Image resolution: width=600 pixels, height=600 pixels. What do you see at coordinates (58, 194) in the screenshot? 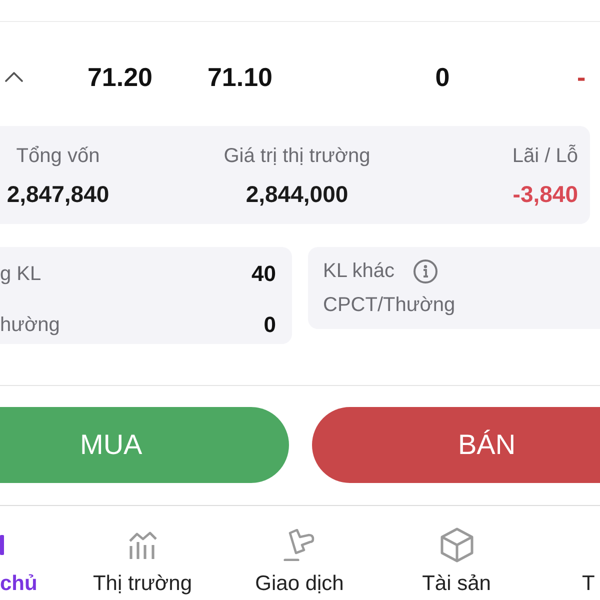
I see `summary-value: 2,847,840` at bounding box center [58, 194].